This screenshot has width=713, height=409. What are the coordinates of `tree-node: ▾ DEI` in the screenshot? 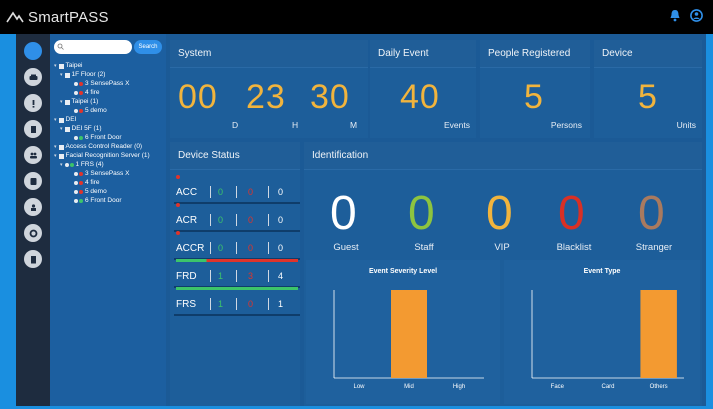 It's located at (65, 120).